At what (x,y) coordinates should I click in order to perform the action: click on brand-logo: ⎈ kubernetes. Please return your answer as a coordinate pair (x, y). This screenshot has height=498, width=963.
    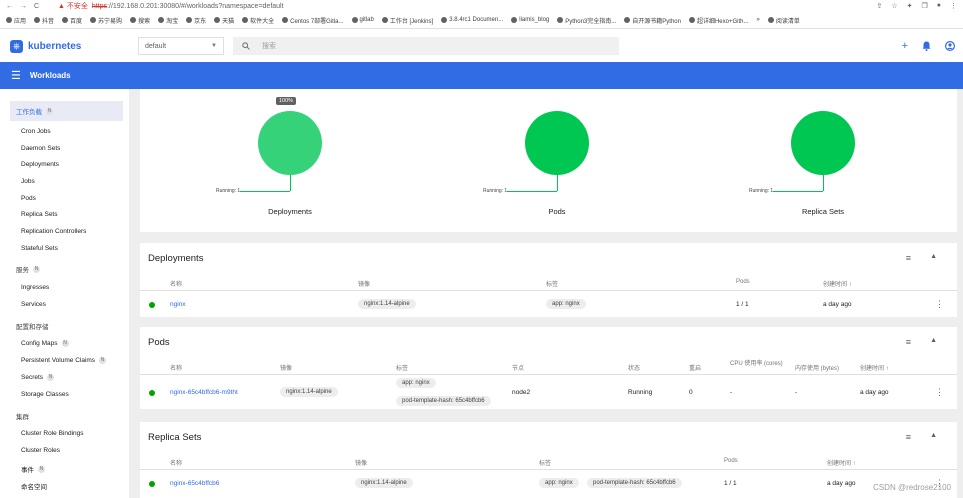
    Looking at the image, I should click on (74, 46).